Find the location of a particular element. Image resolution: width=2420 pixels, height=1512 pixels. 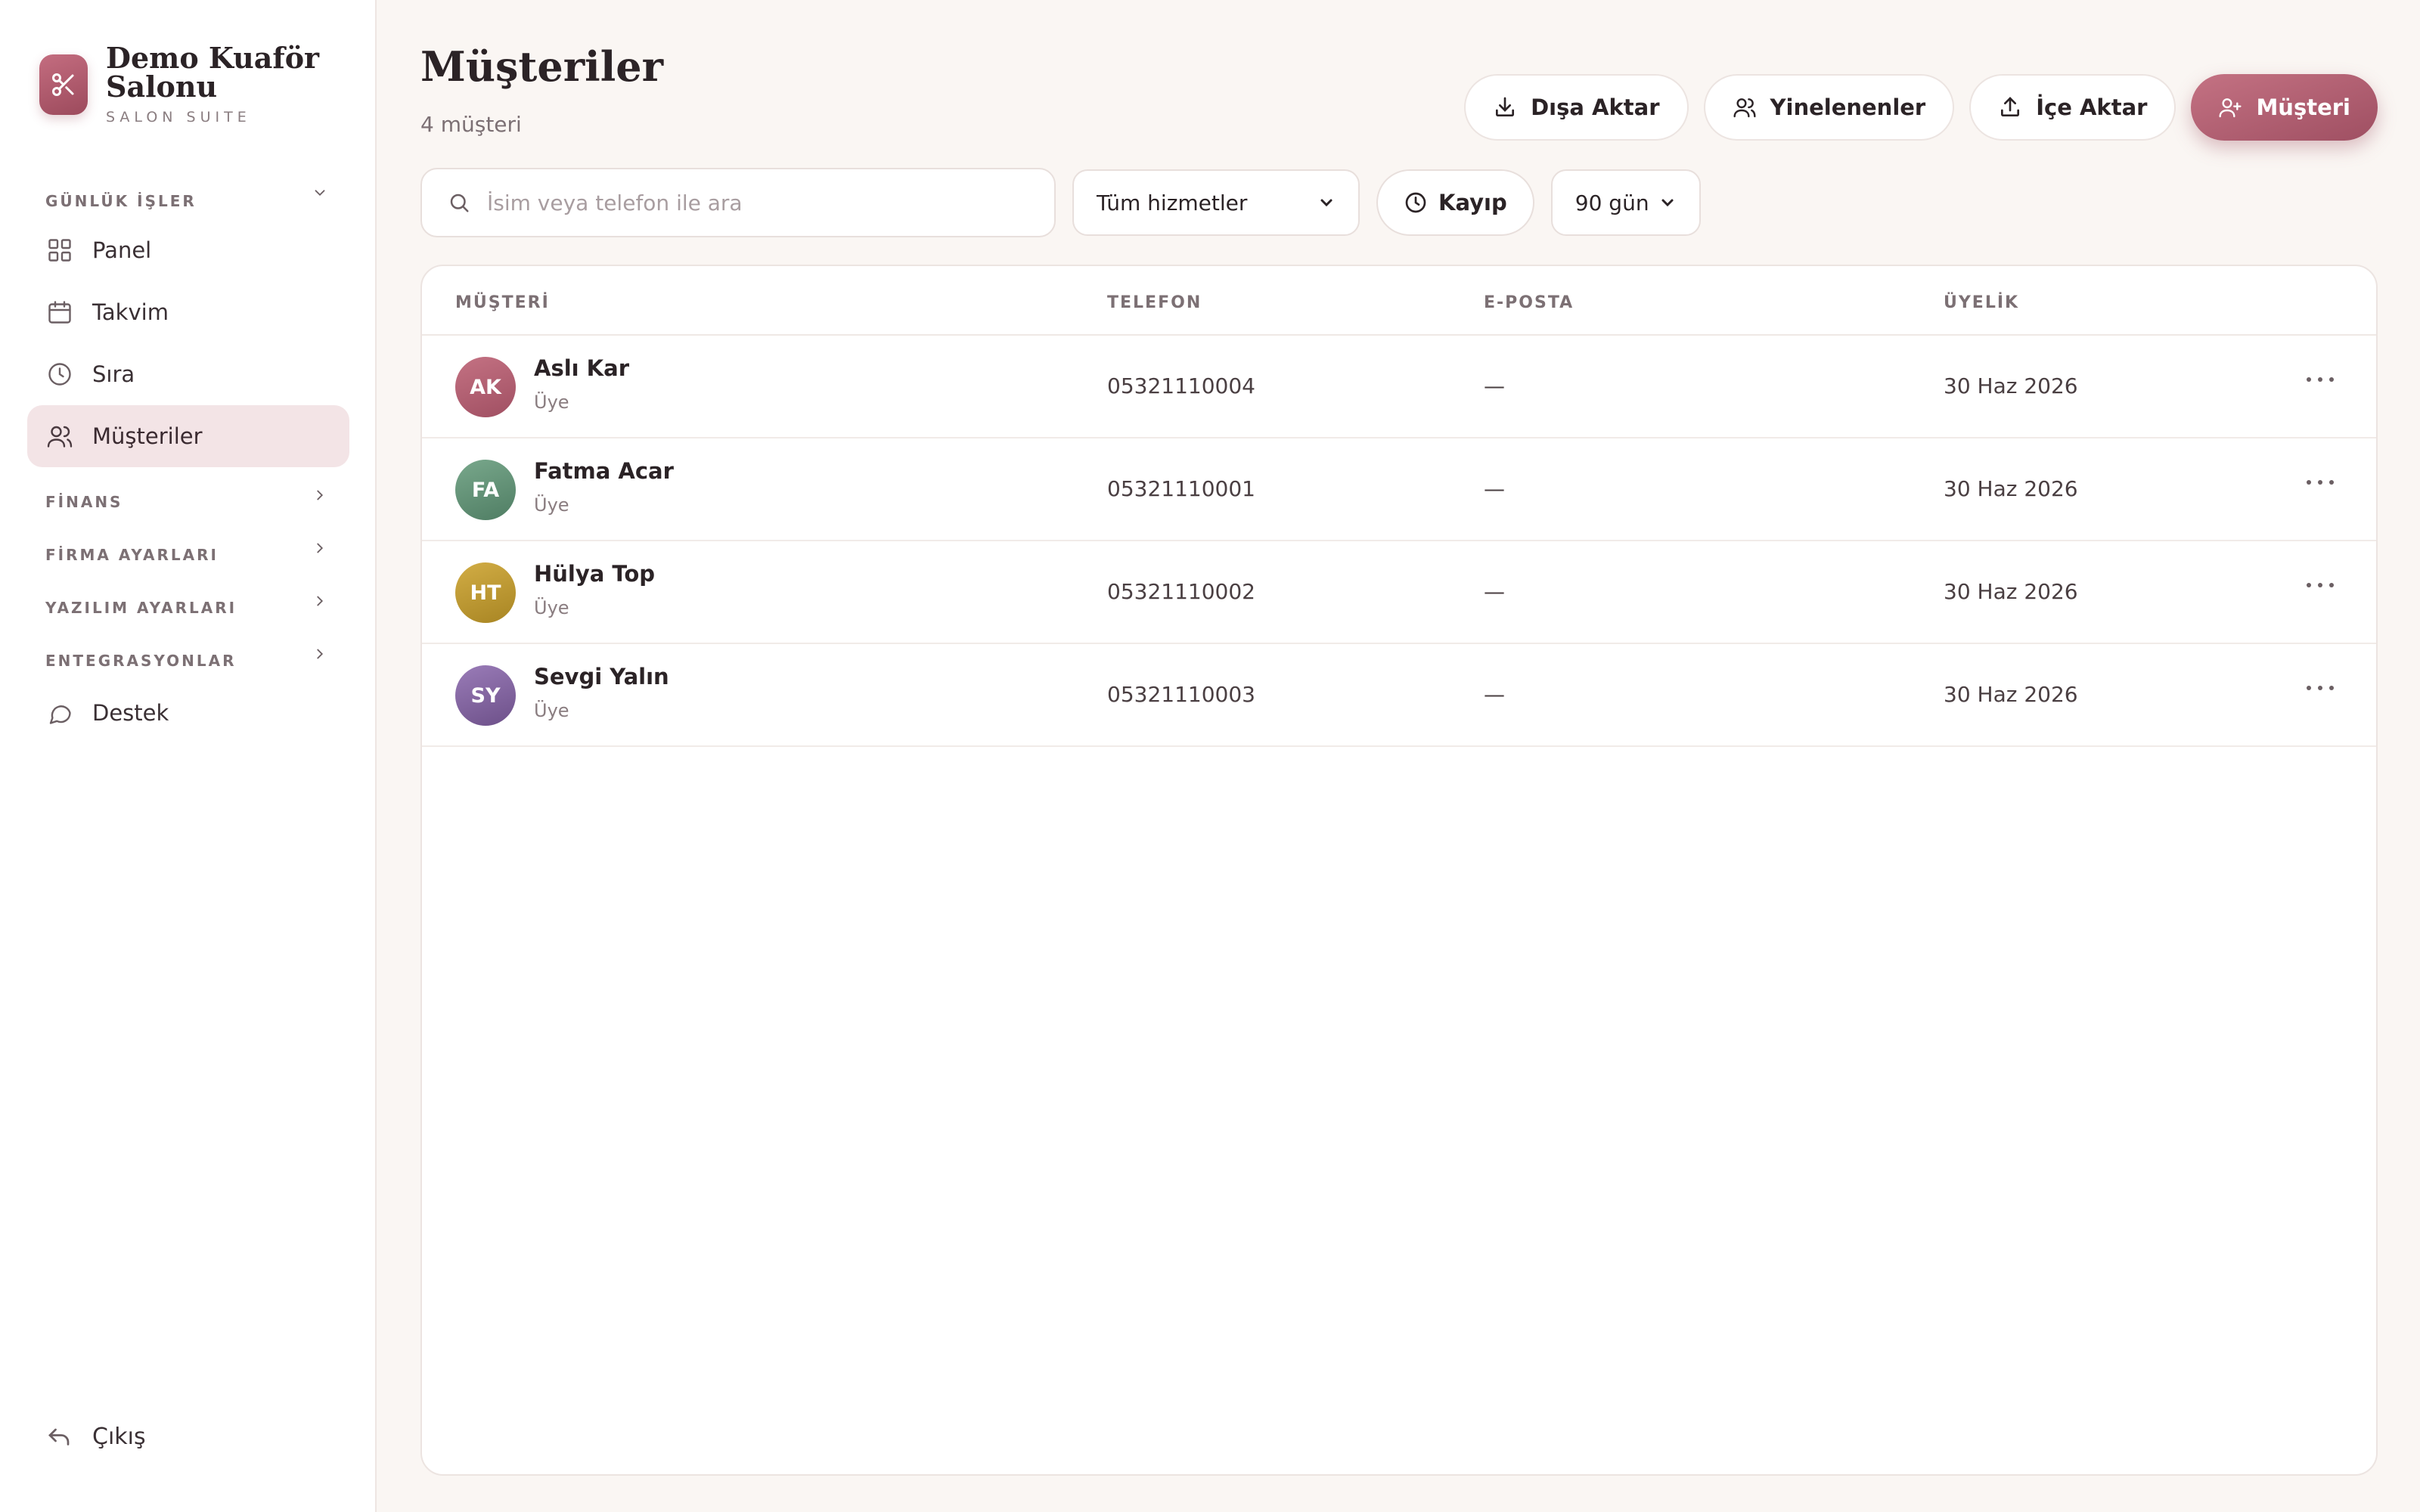

sidebar-item-label: Takvim is located at coordinates (130, 312).